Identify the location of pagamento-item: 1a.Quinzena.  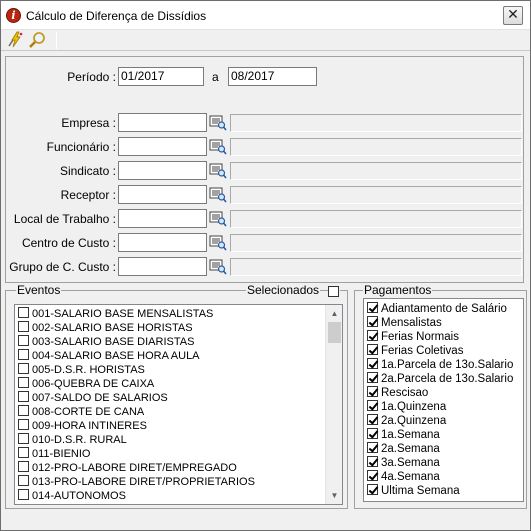
(406, 407).